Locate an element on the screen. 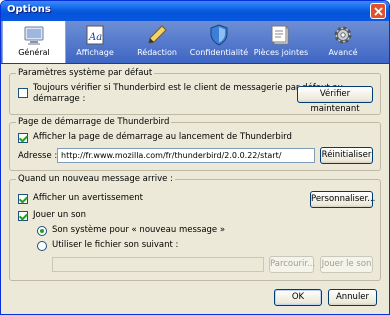 This screenshot has width=390, height=315. reset-button: Réinitialiser is located at coordinates (346, 155).